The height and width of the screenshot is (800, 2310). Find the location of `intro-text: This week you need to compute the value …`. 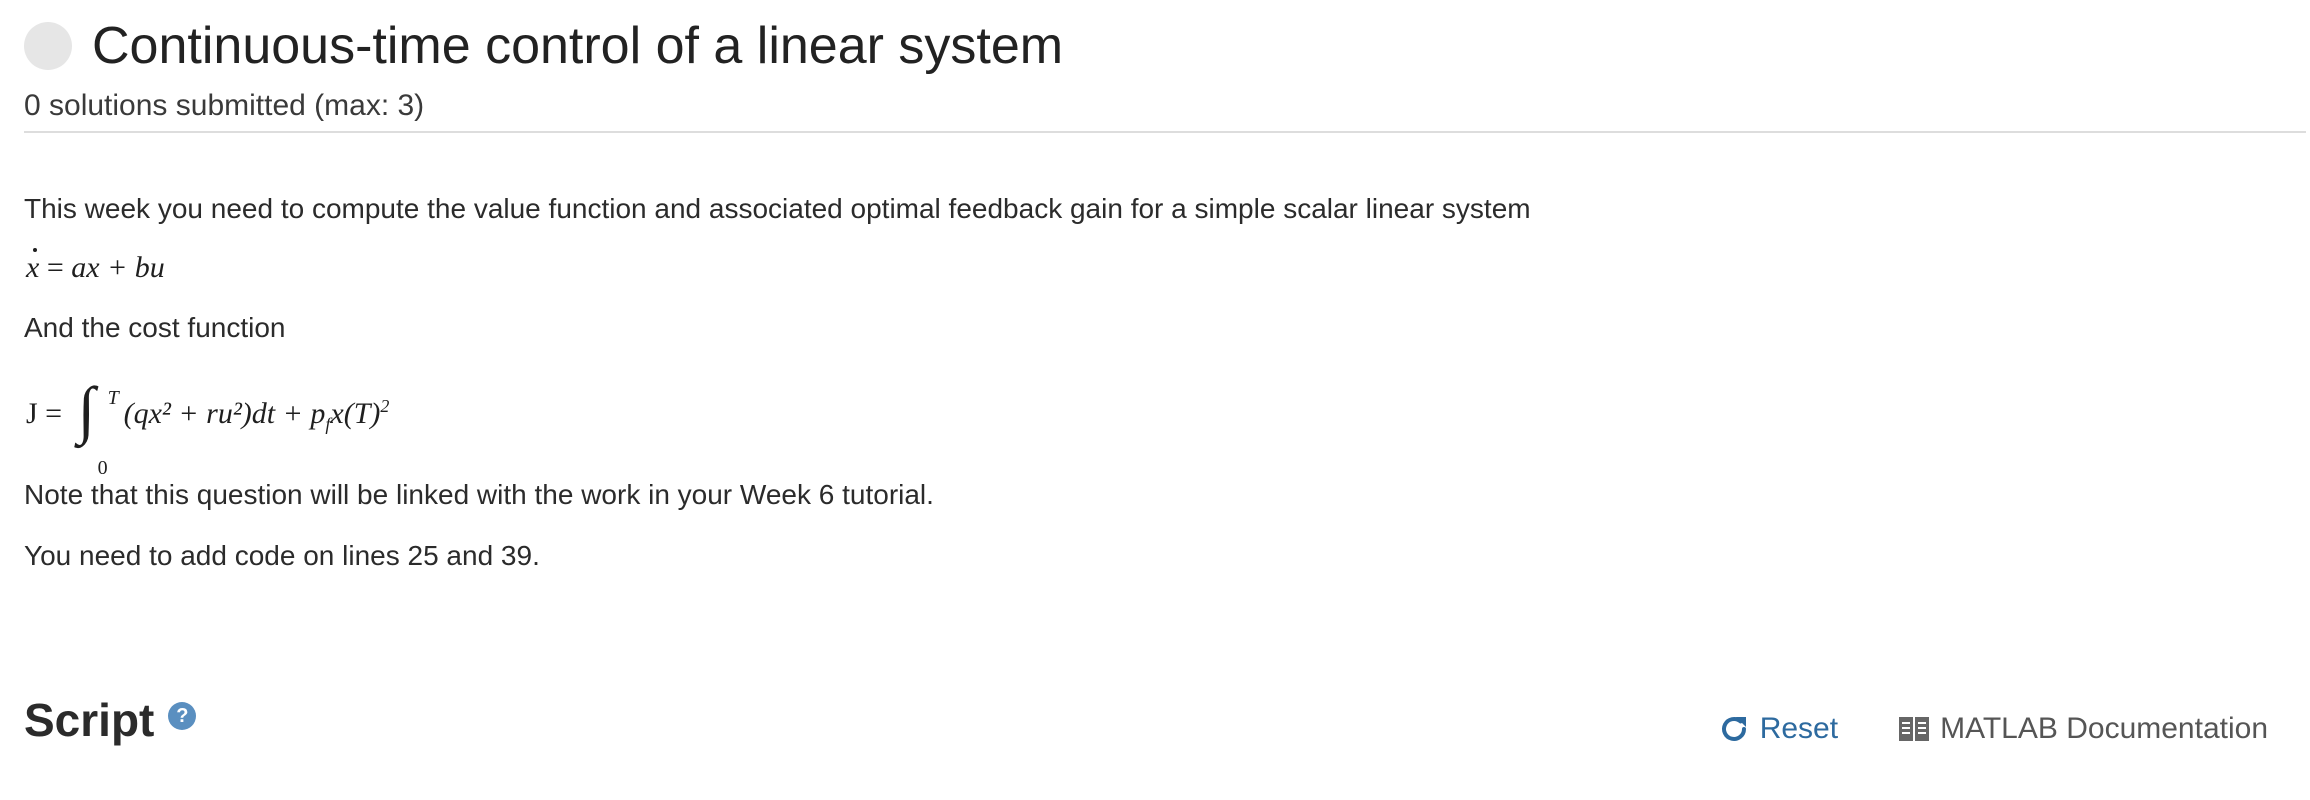

intro-text: This week you need to compute the value … is located at coordinates (777, 208).